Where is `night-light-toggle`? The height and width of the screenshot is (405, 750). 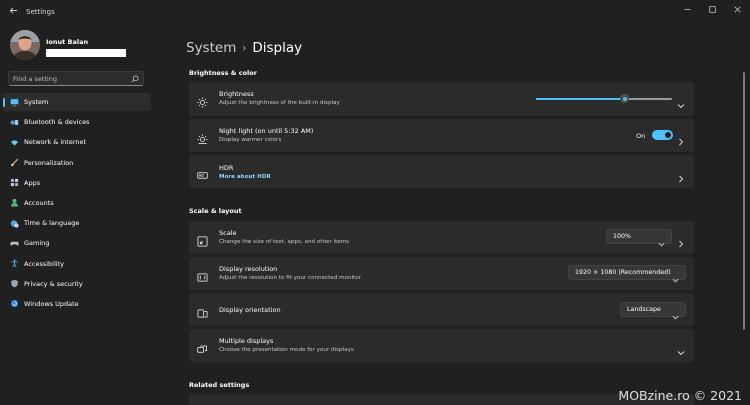
night-light-toggle is located at coordinates (662, 135).